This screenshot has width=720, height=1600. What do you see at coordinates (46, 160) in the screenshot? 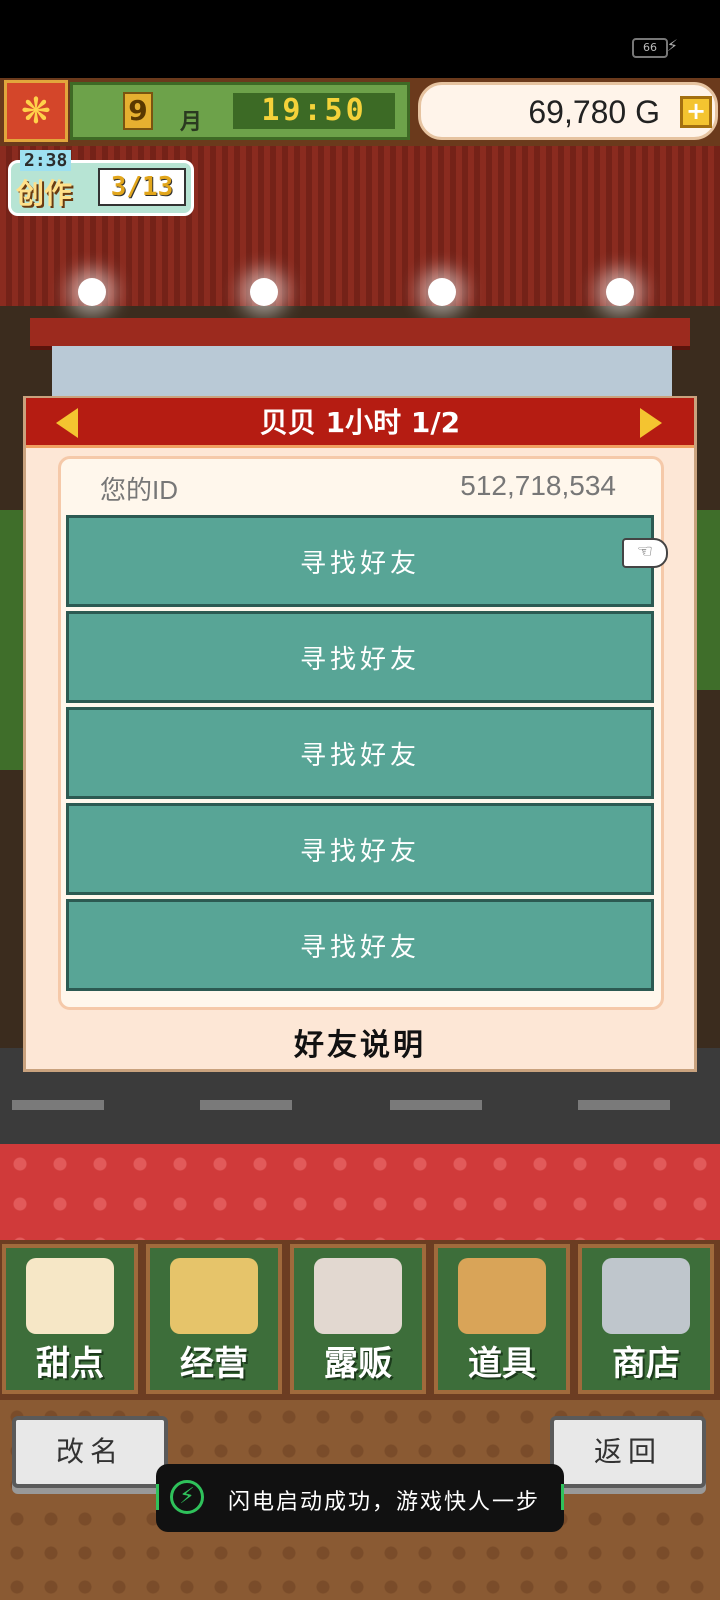
I see `creation-timer: 2:38` at bounding box center [46, 160].